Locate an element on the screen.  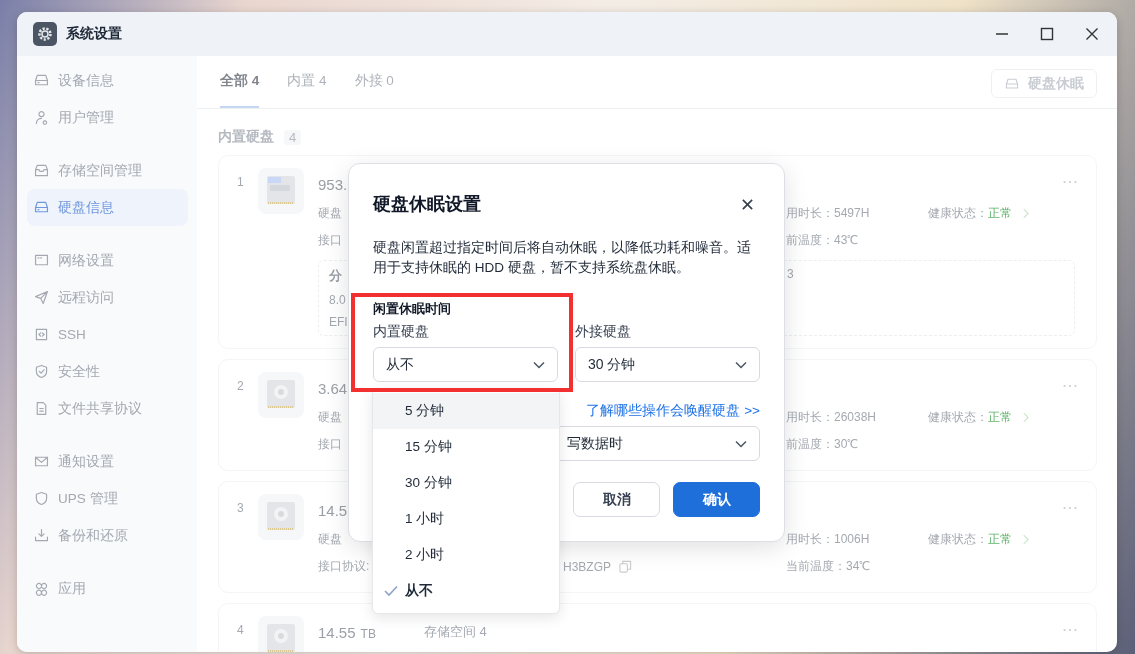
cancel-button: 取消 is located at coordinates (616, 499).